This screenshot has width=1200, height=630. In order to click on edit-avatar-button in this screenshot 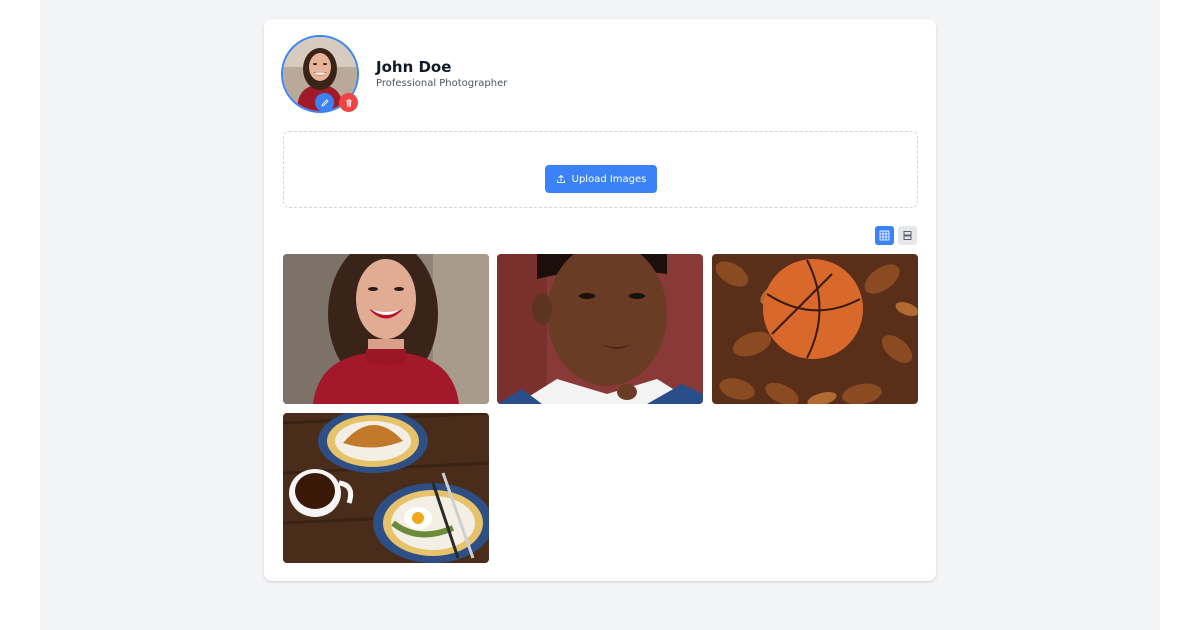, I will do `click(324, 102)`.